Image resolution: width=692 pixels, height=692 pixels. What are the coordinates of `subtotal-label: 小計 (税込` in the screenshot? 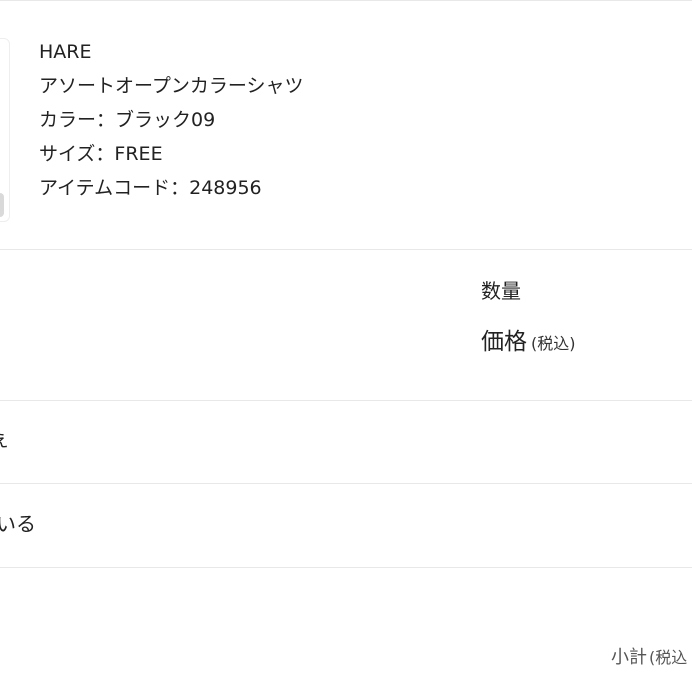 It's located at (649, 658).